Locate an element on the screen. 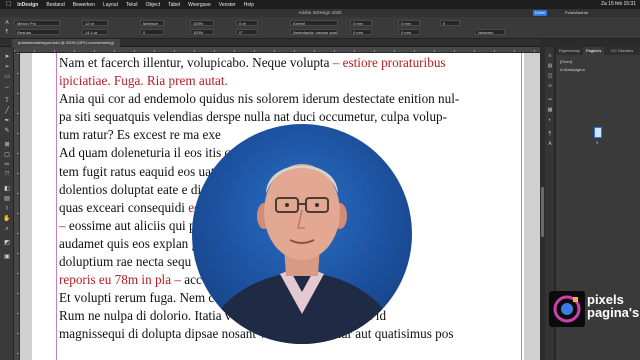  panel-tabs: Eigenschap Pagina's CC Libraries is located at coordinates (598, 51).